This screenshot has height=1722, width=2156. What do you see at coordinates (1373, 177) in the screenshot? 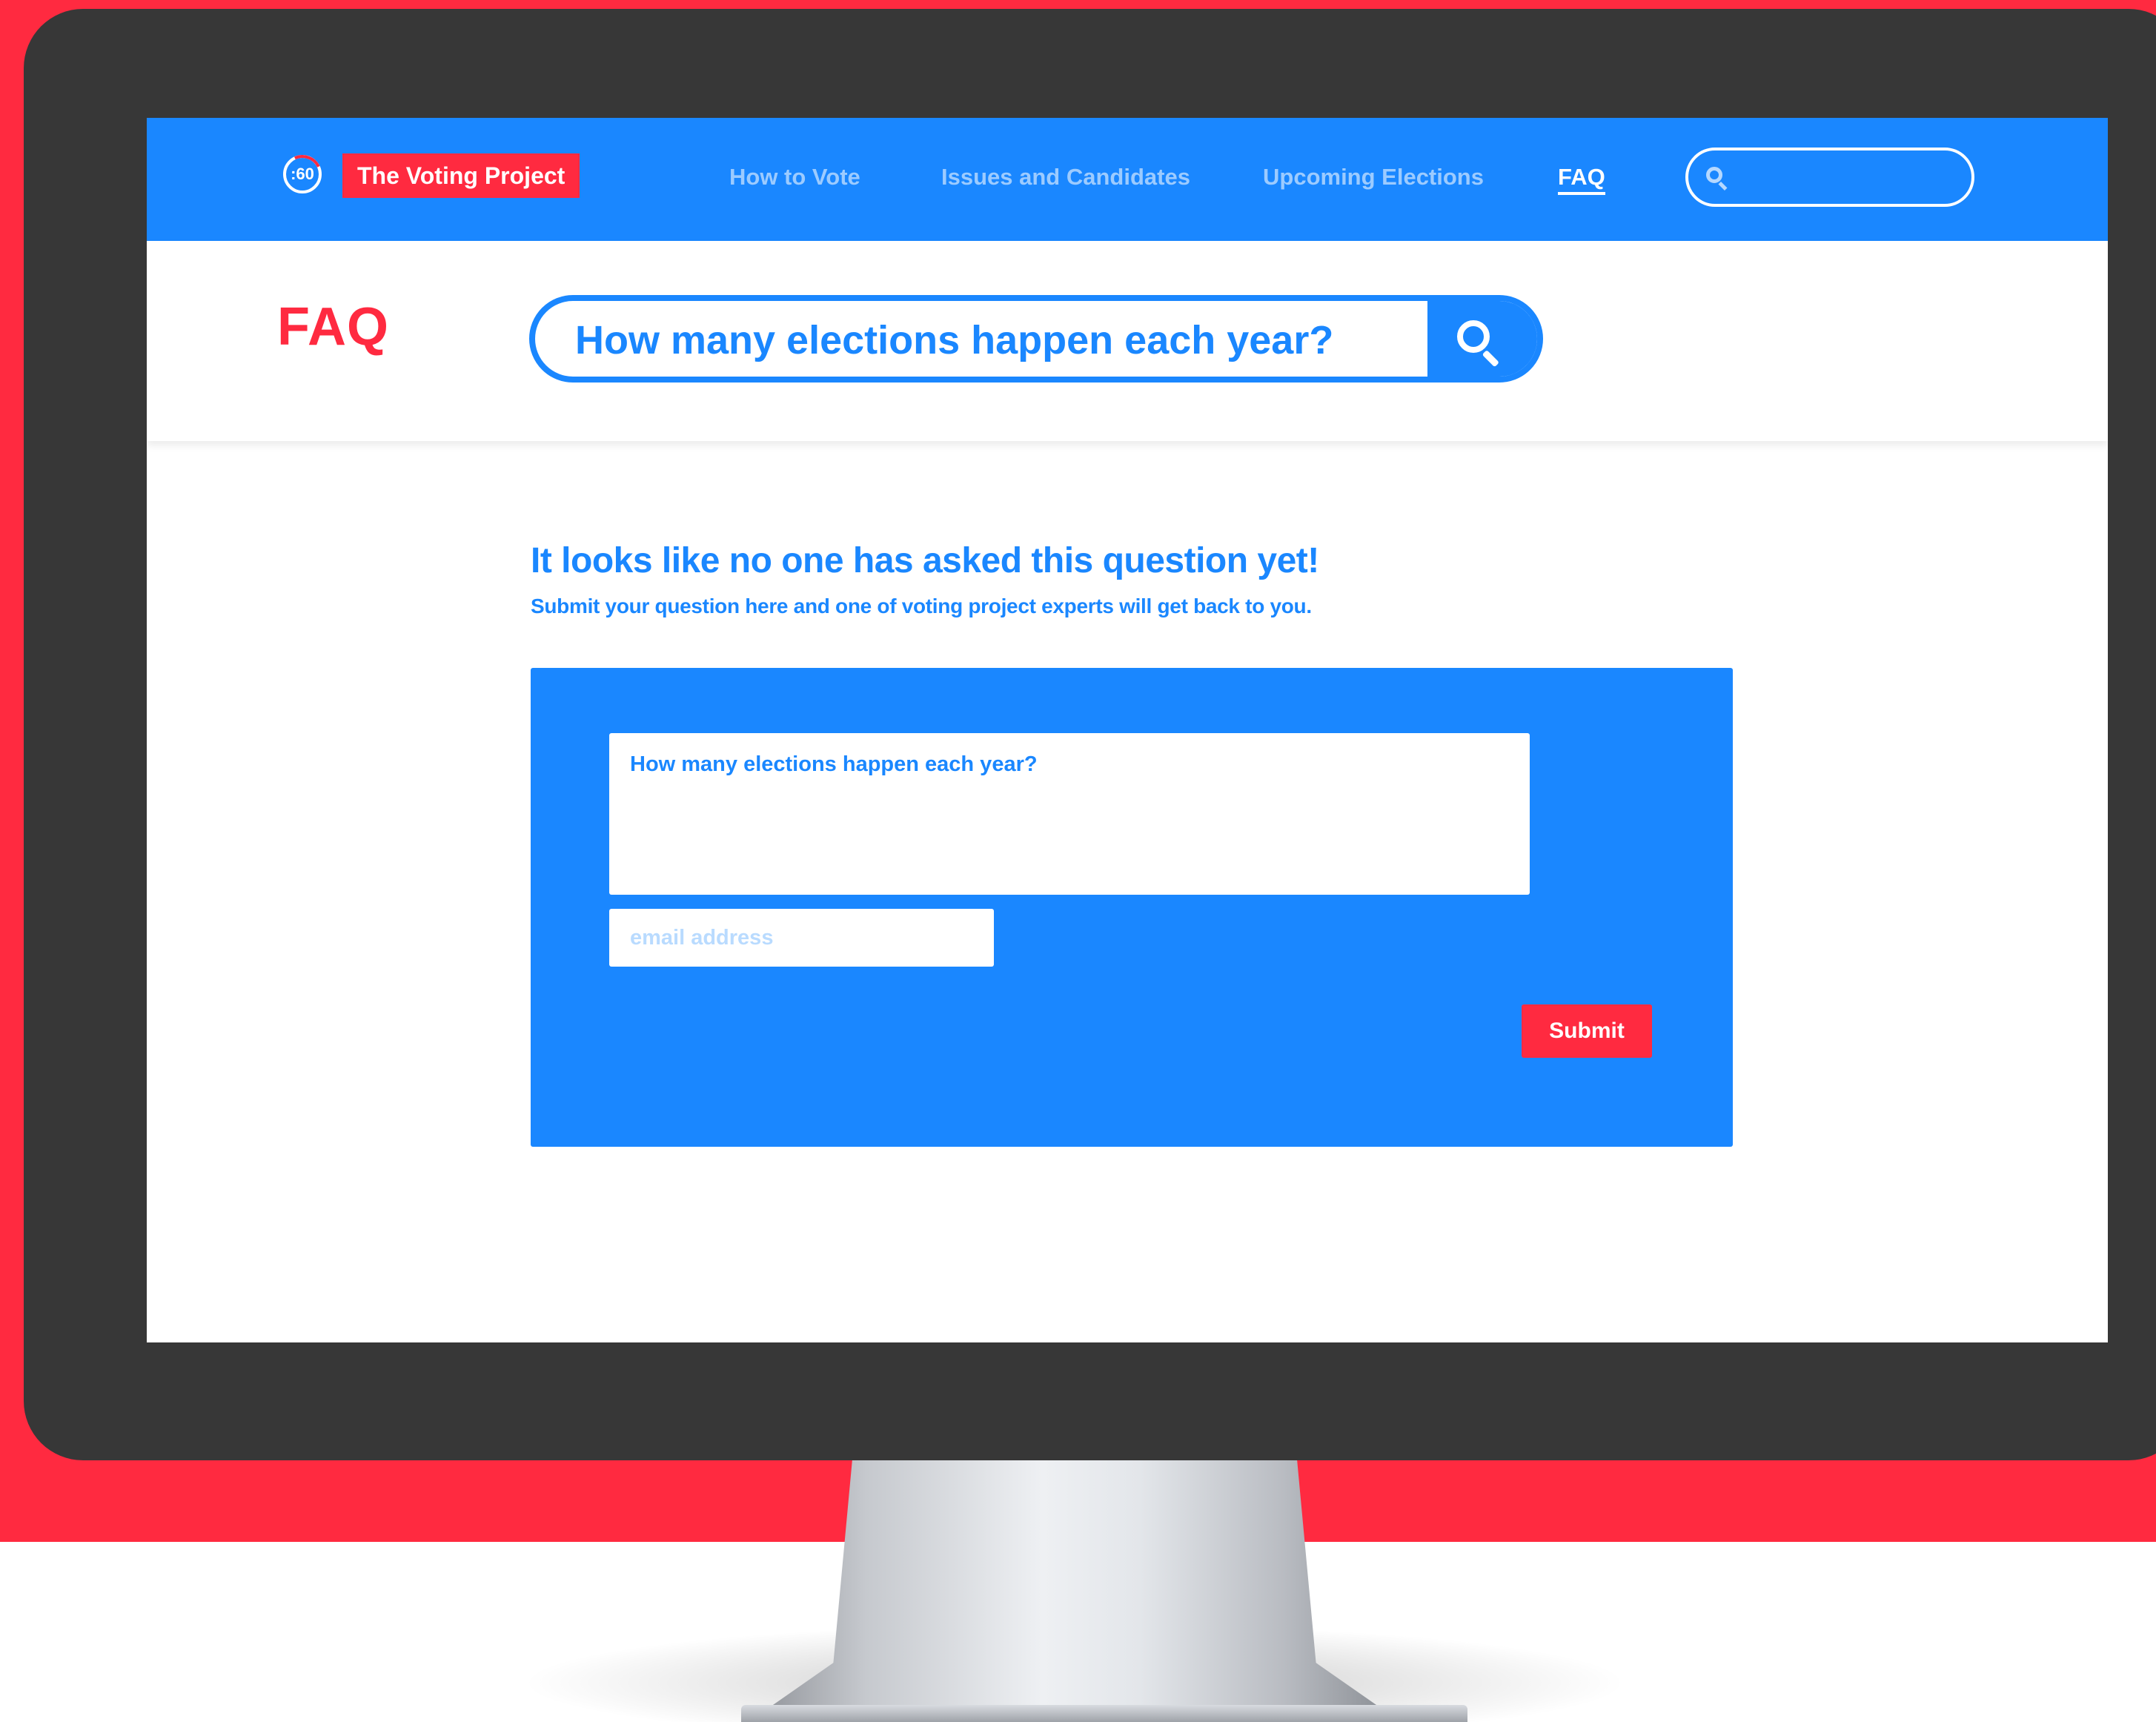
I see `nav-link-upcoming-elections: Upcoming Elections` at bounding box center [1373, 177].